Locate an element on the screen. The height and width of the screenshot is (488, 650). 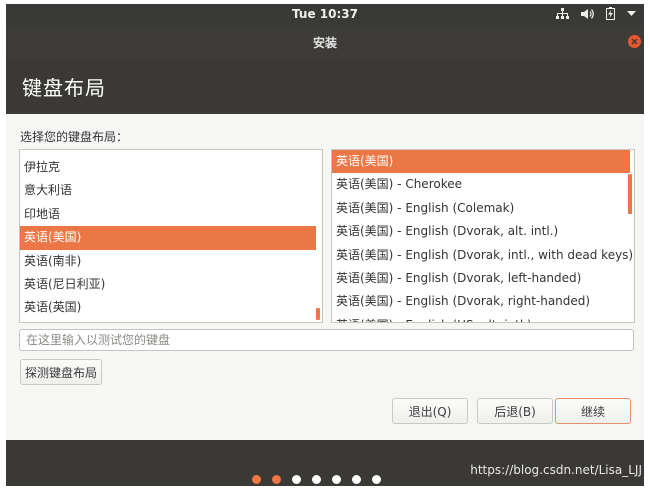
layout-item: 伊拉克 is located at coordinates (168, 167).